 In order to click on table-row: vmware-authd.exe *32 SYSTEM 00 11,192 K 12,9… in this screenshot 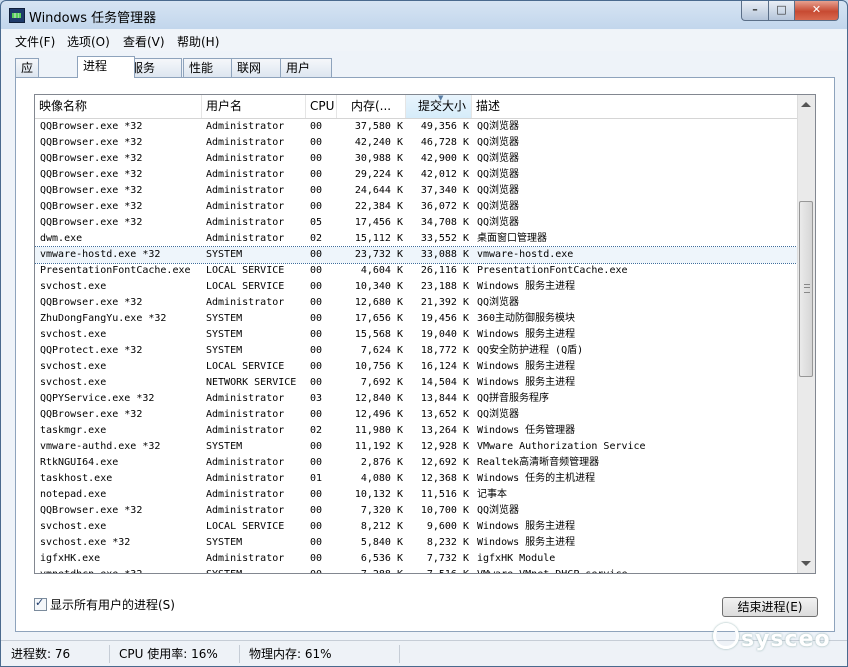, I will do `click(416, 447)`.